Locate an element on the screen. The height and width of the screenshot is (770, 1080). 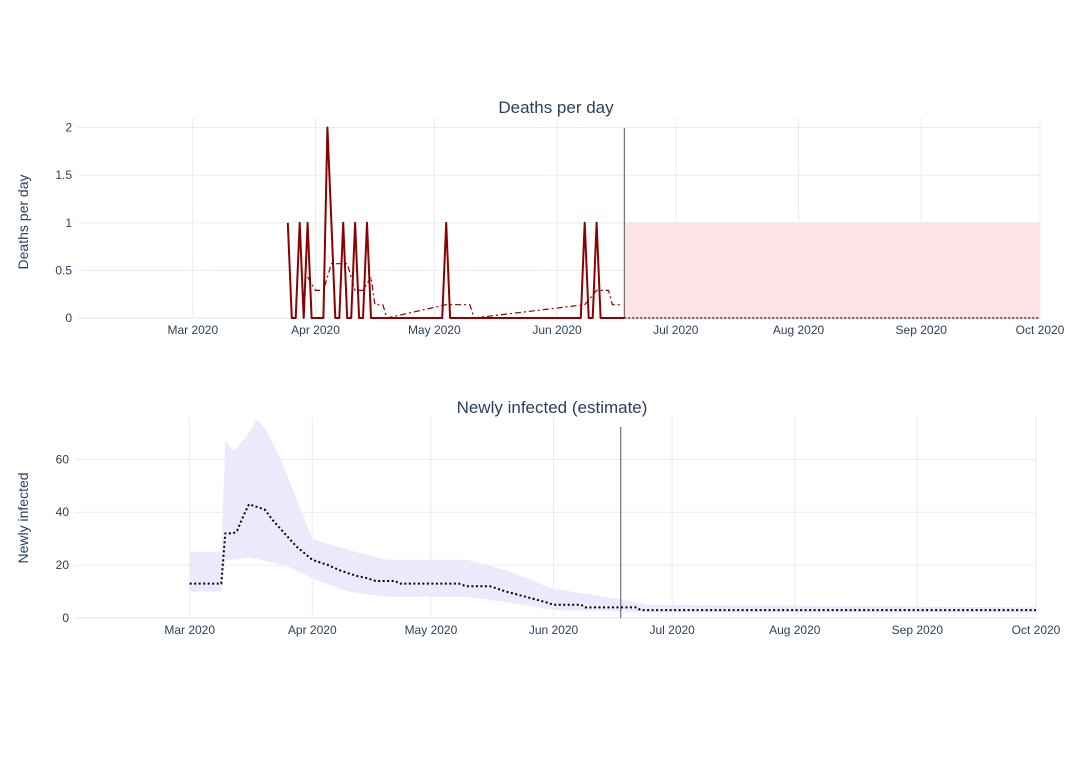
chart-1-xtick: Aug 2020 is located at coordinates (799, 330).